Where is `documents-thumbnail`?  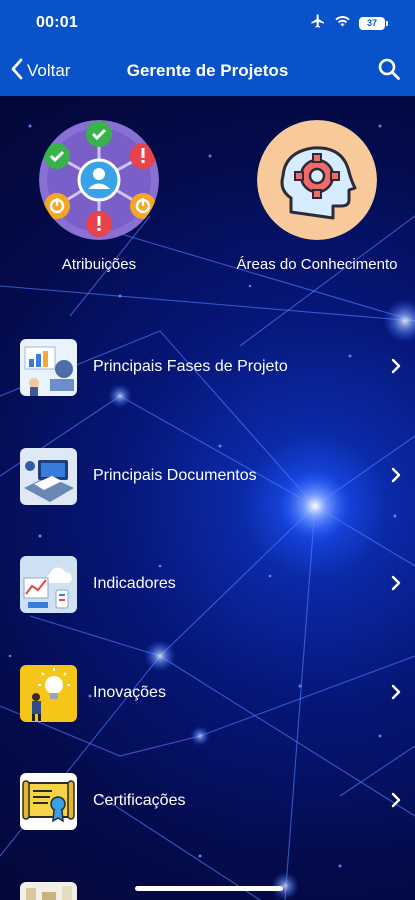
documents-thumbnail is located at coordinates (48, 476).